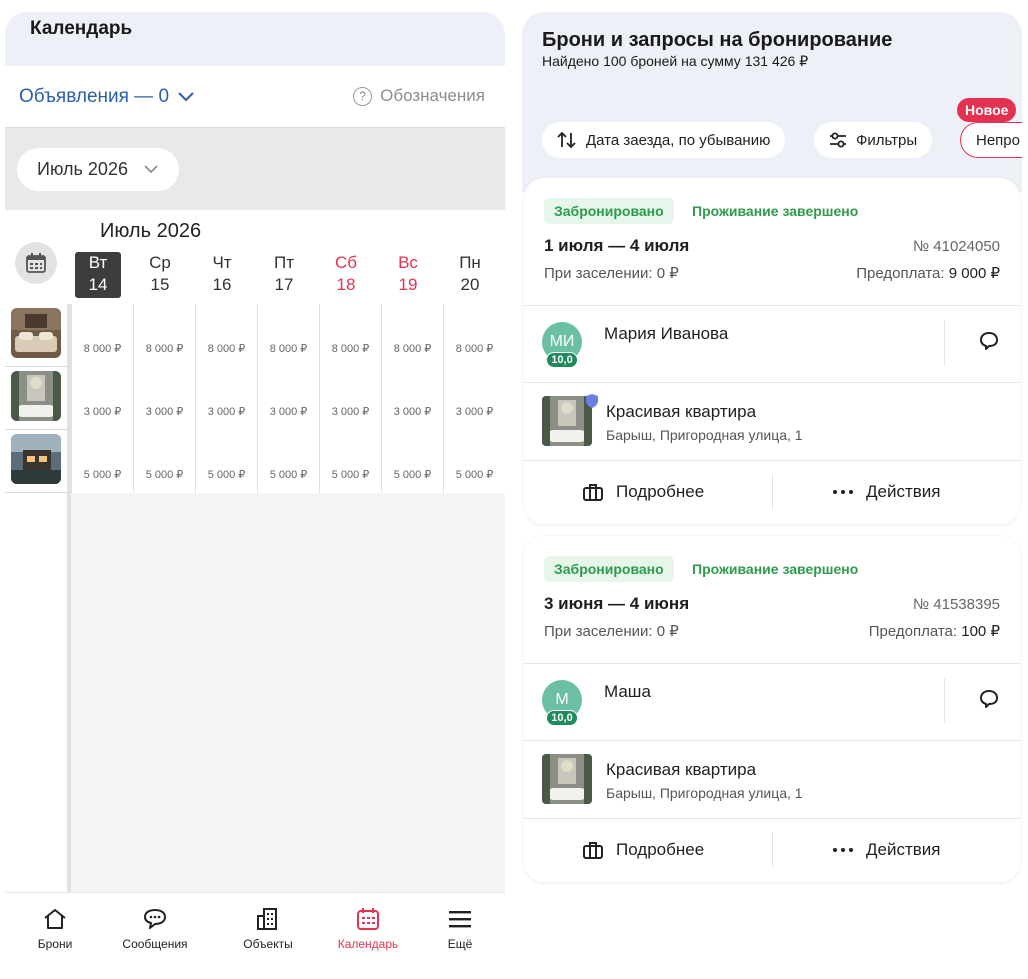 The height and width of the screenshot is (979, 1028). I want to click on day-header-weekend: Сб 18, so click(346, 275).